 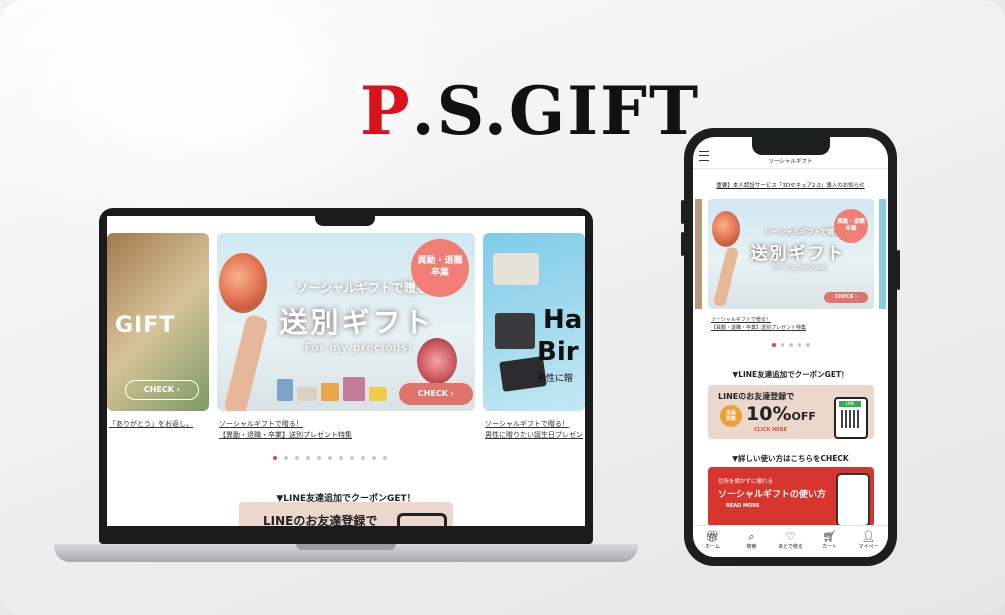 I want to click on gift-icon: 🎁︎, so click(x=712, y=536).